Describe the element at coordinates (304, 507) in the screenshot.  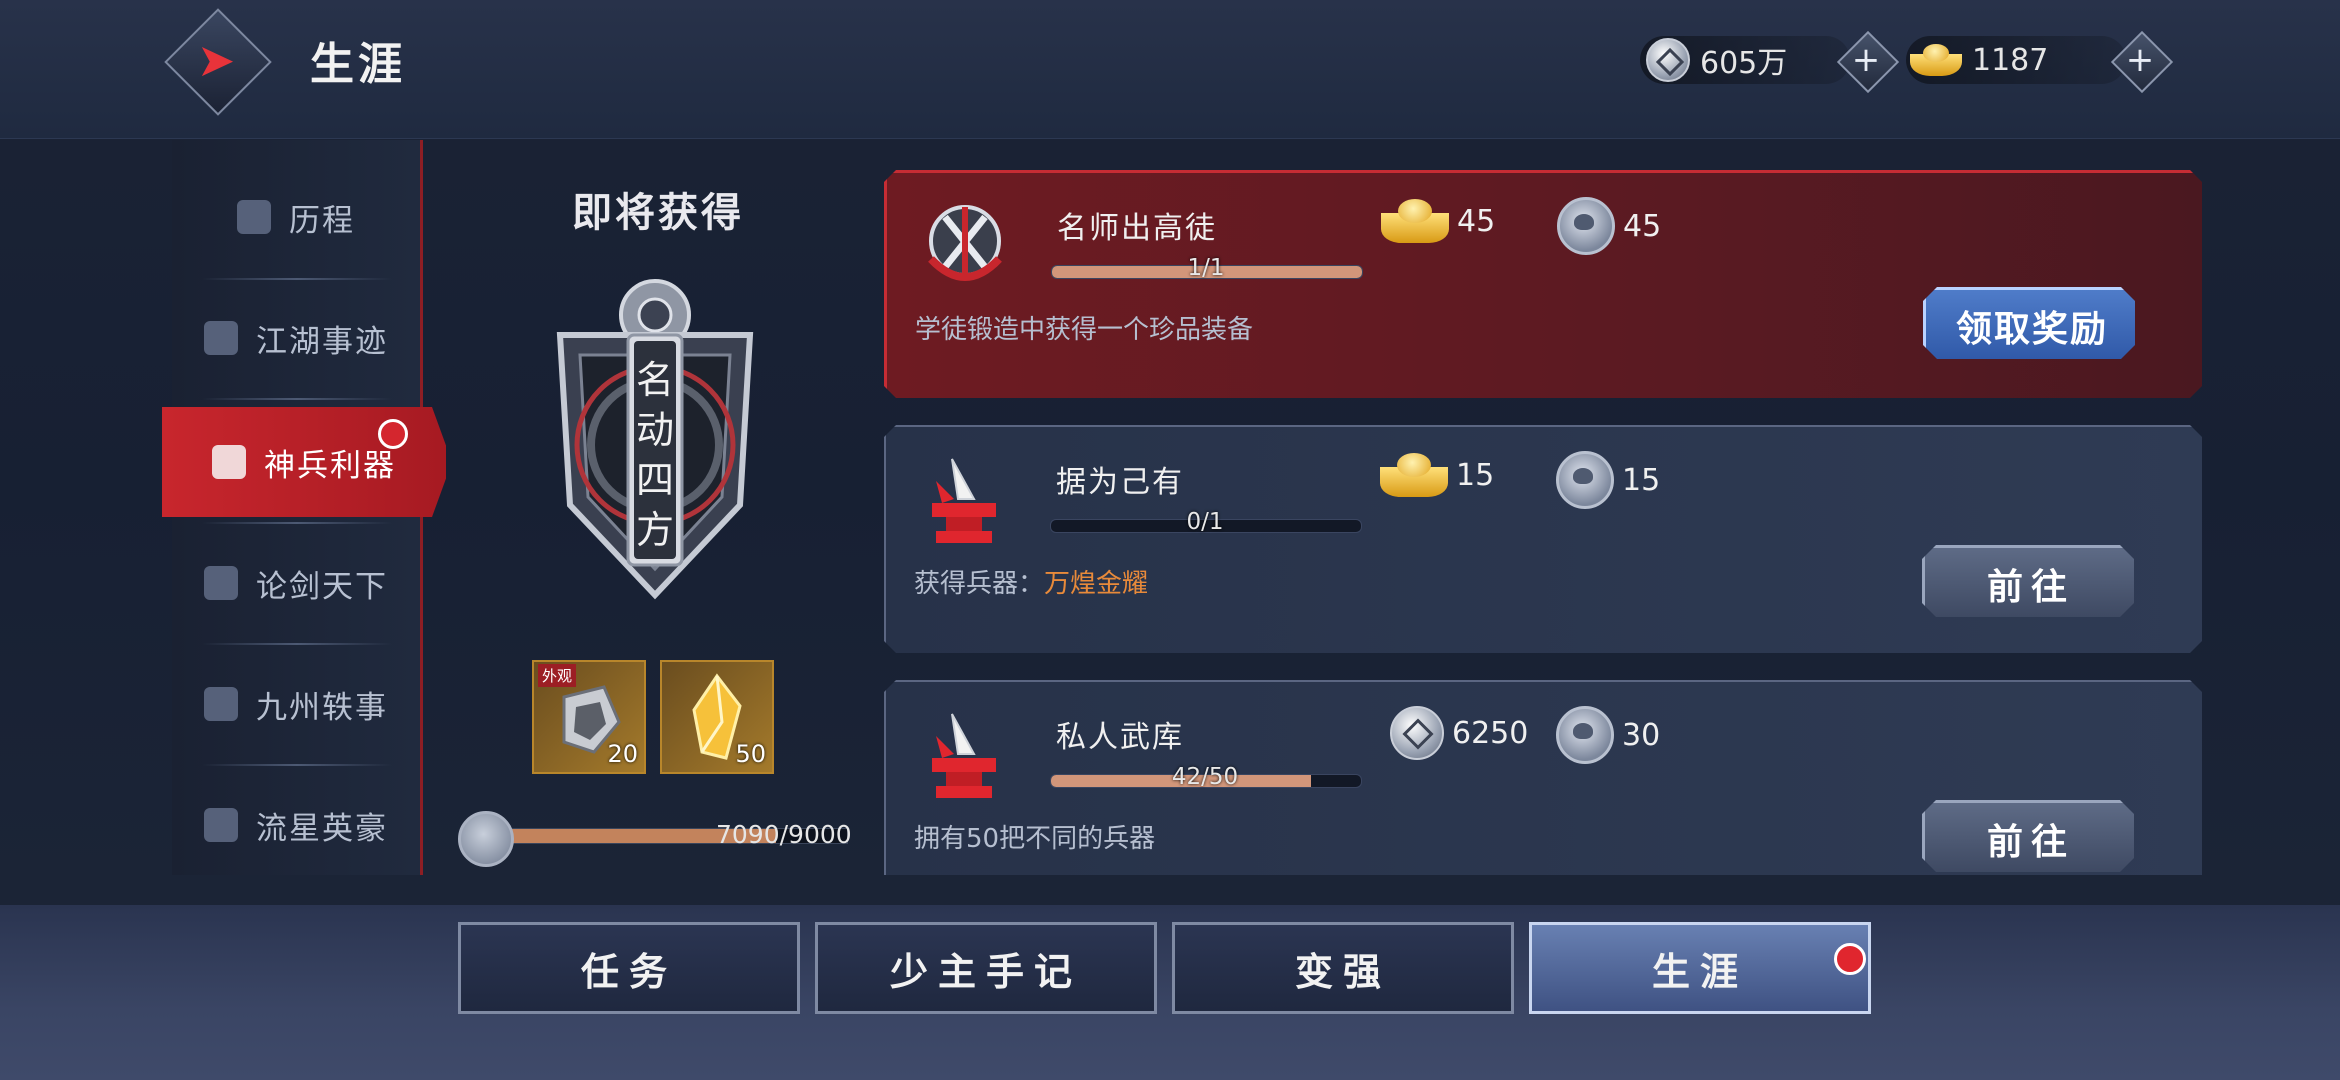
I see `sidebar: 历程 江湖事迹 神兵利器 论剑天下 九州轶事 流星英豪` at that location.